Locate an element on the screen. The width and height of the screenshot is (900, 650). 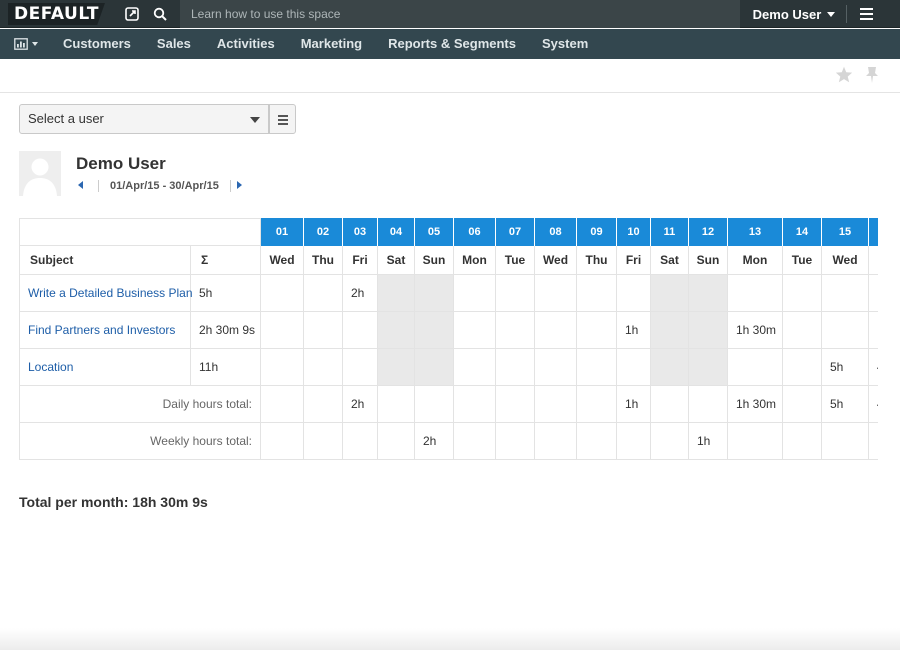
date-header: 11 is located at coordinates (670, 232).